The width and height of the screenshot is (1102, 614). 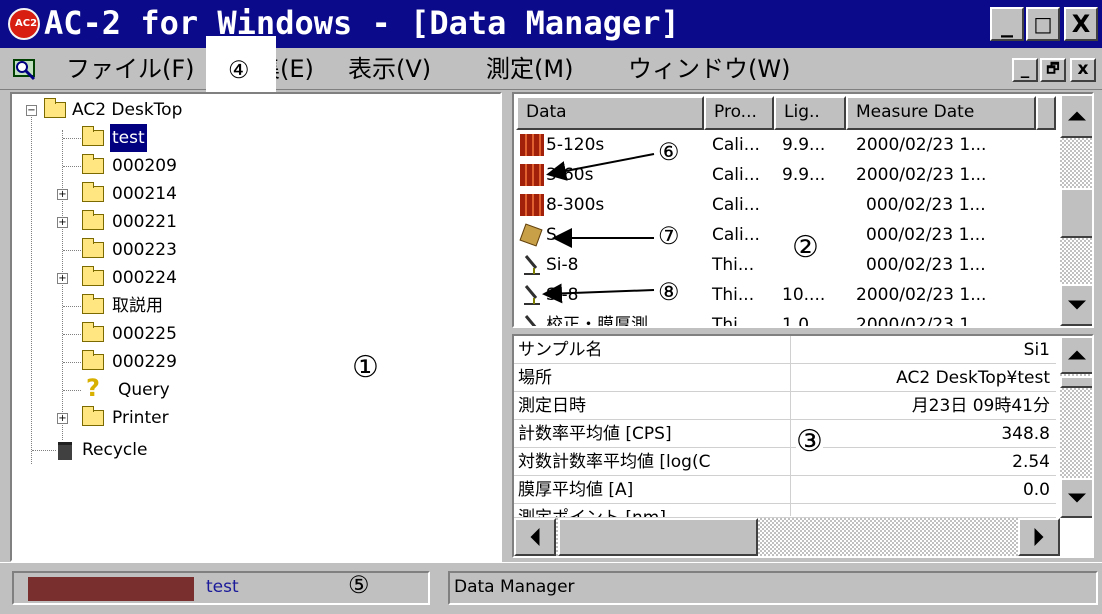 I want to click on scroll-left-button, so click(x=535, y=537).